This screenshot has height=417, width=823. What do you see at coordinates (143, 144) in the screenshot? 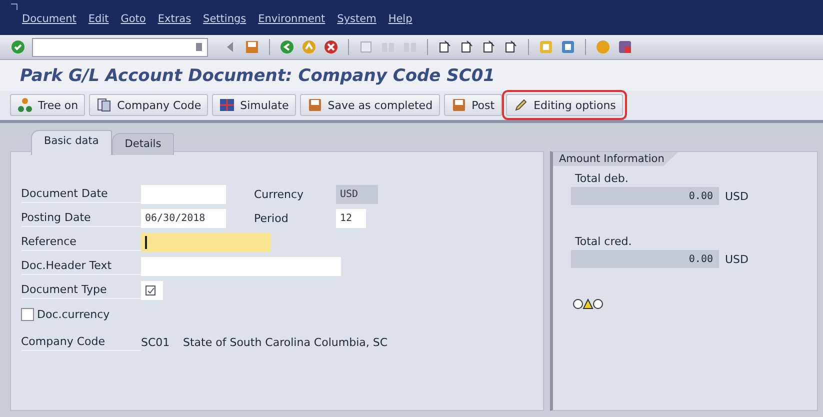
I see `tab: Details` at bounding box center [143, 144].